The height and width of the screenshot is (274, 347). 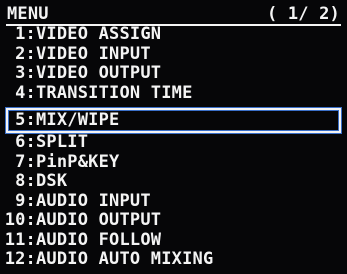 What do you see at coordinates (99, 220) in the screenshot?
I see `menu-item-label: AUDIO OUTPUT` at bounding box center [99, 220].